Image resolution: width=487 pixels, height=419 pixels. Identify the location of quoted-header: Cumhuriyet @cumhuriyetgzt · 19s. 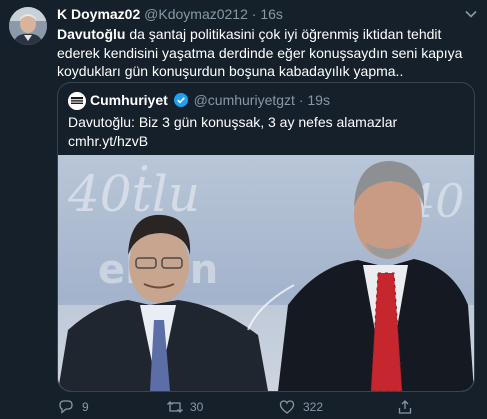
(210, 100).